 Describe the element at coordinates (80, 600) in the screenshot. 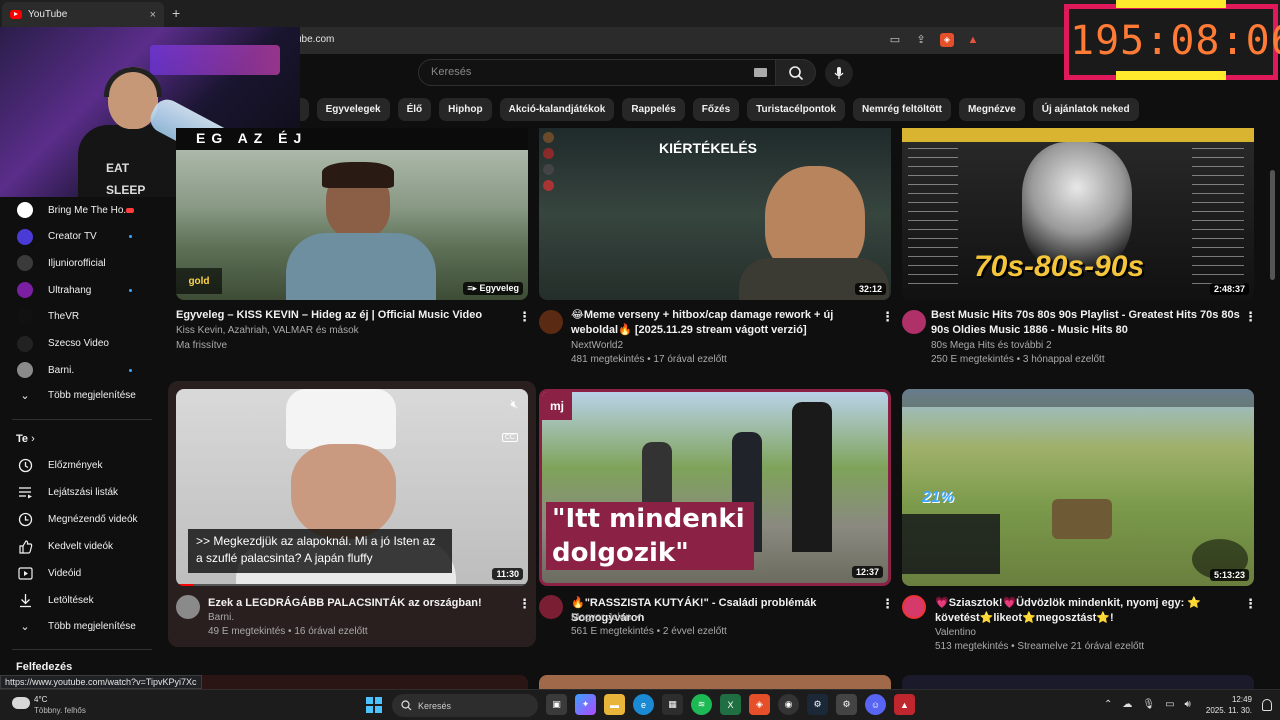

I see `sidebar-item-downloads: Letöltések` at that location.